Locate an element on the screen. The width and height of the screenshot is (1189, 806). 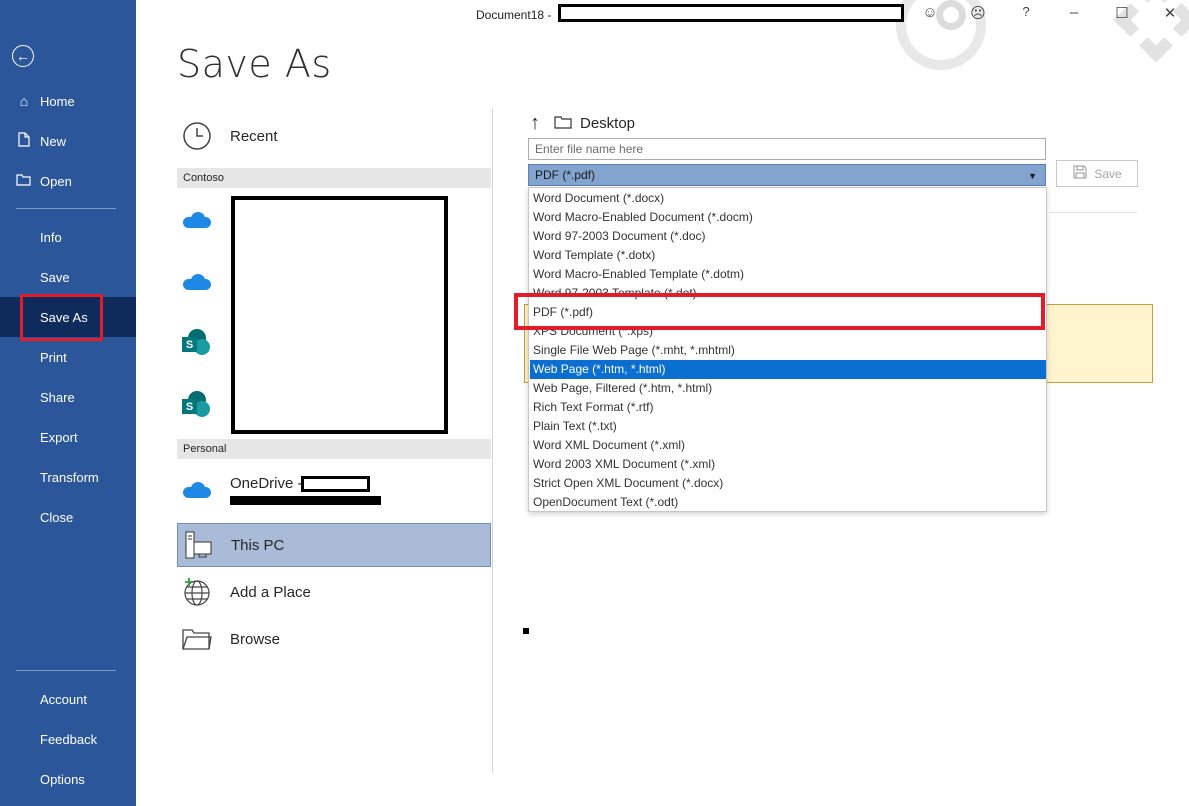
path-breadcrumb: ↑ Desktop is located at coordinates (582, 123).